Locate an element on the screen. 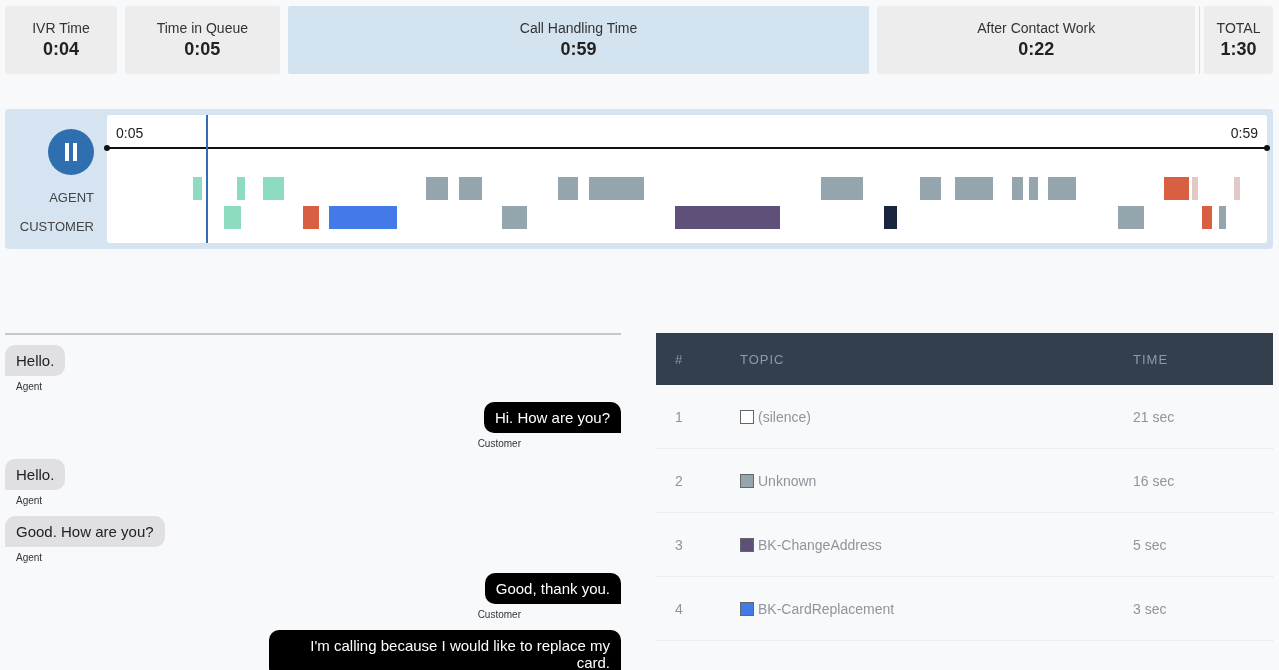 Image resolution: width=1279 pixels, height=670 pixels. row-number: 1 is located at coordinates (679, 416).